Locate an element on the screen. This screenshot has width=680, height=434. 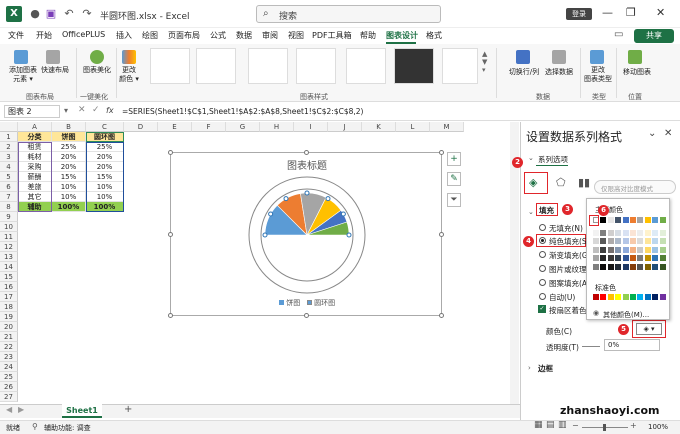
pane-options-icon: ⌄ is located at coordinates (652, 133).